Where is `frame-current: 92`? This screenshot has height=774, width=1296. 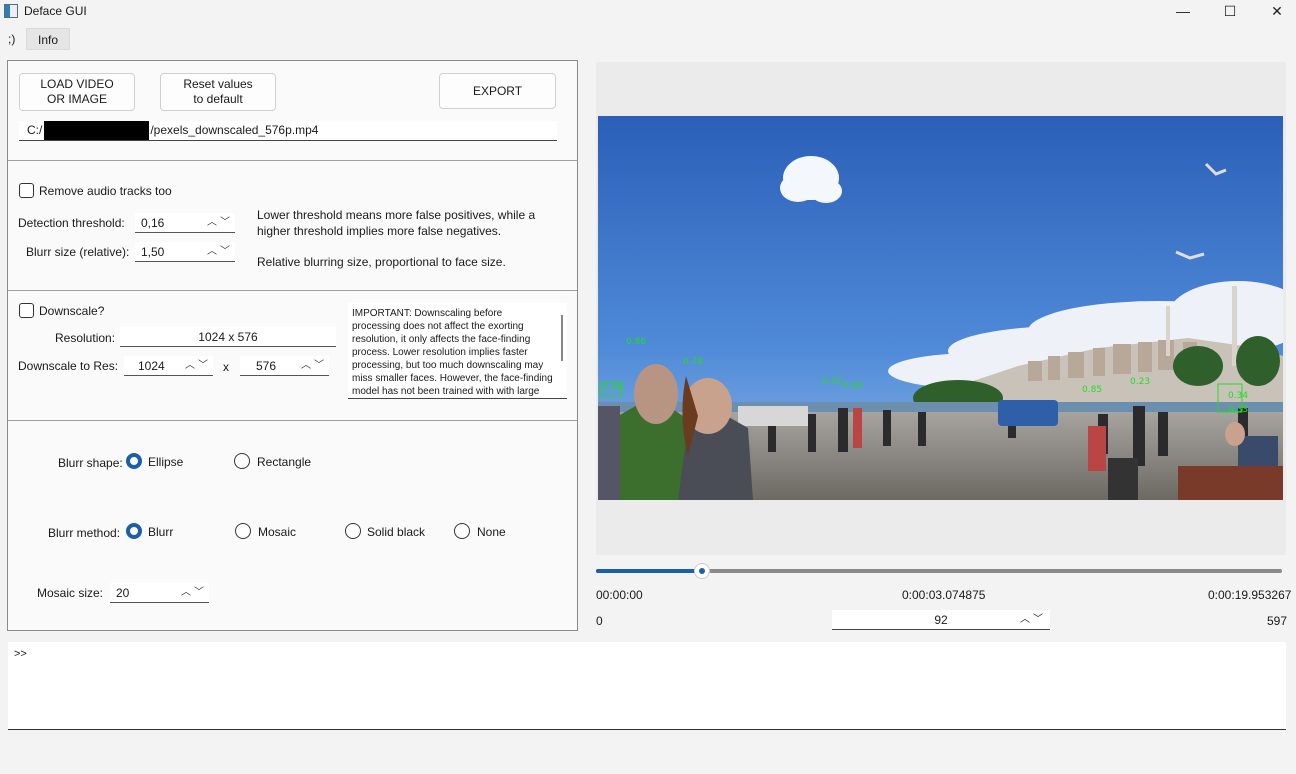
frame-current: 92 is located at coordinates (941, 620).